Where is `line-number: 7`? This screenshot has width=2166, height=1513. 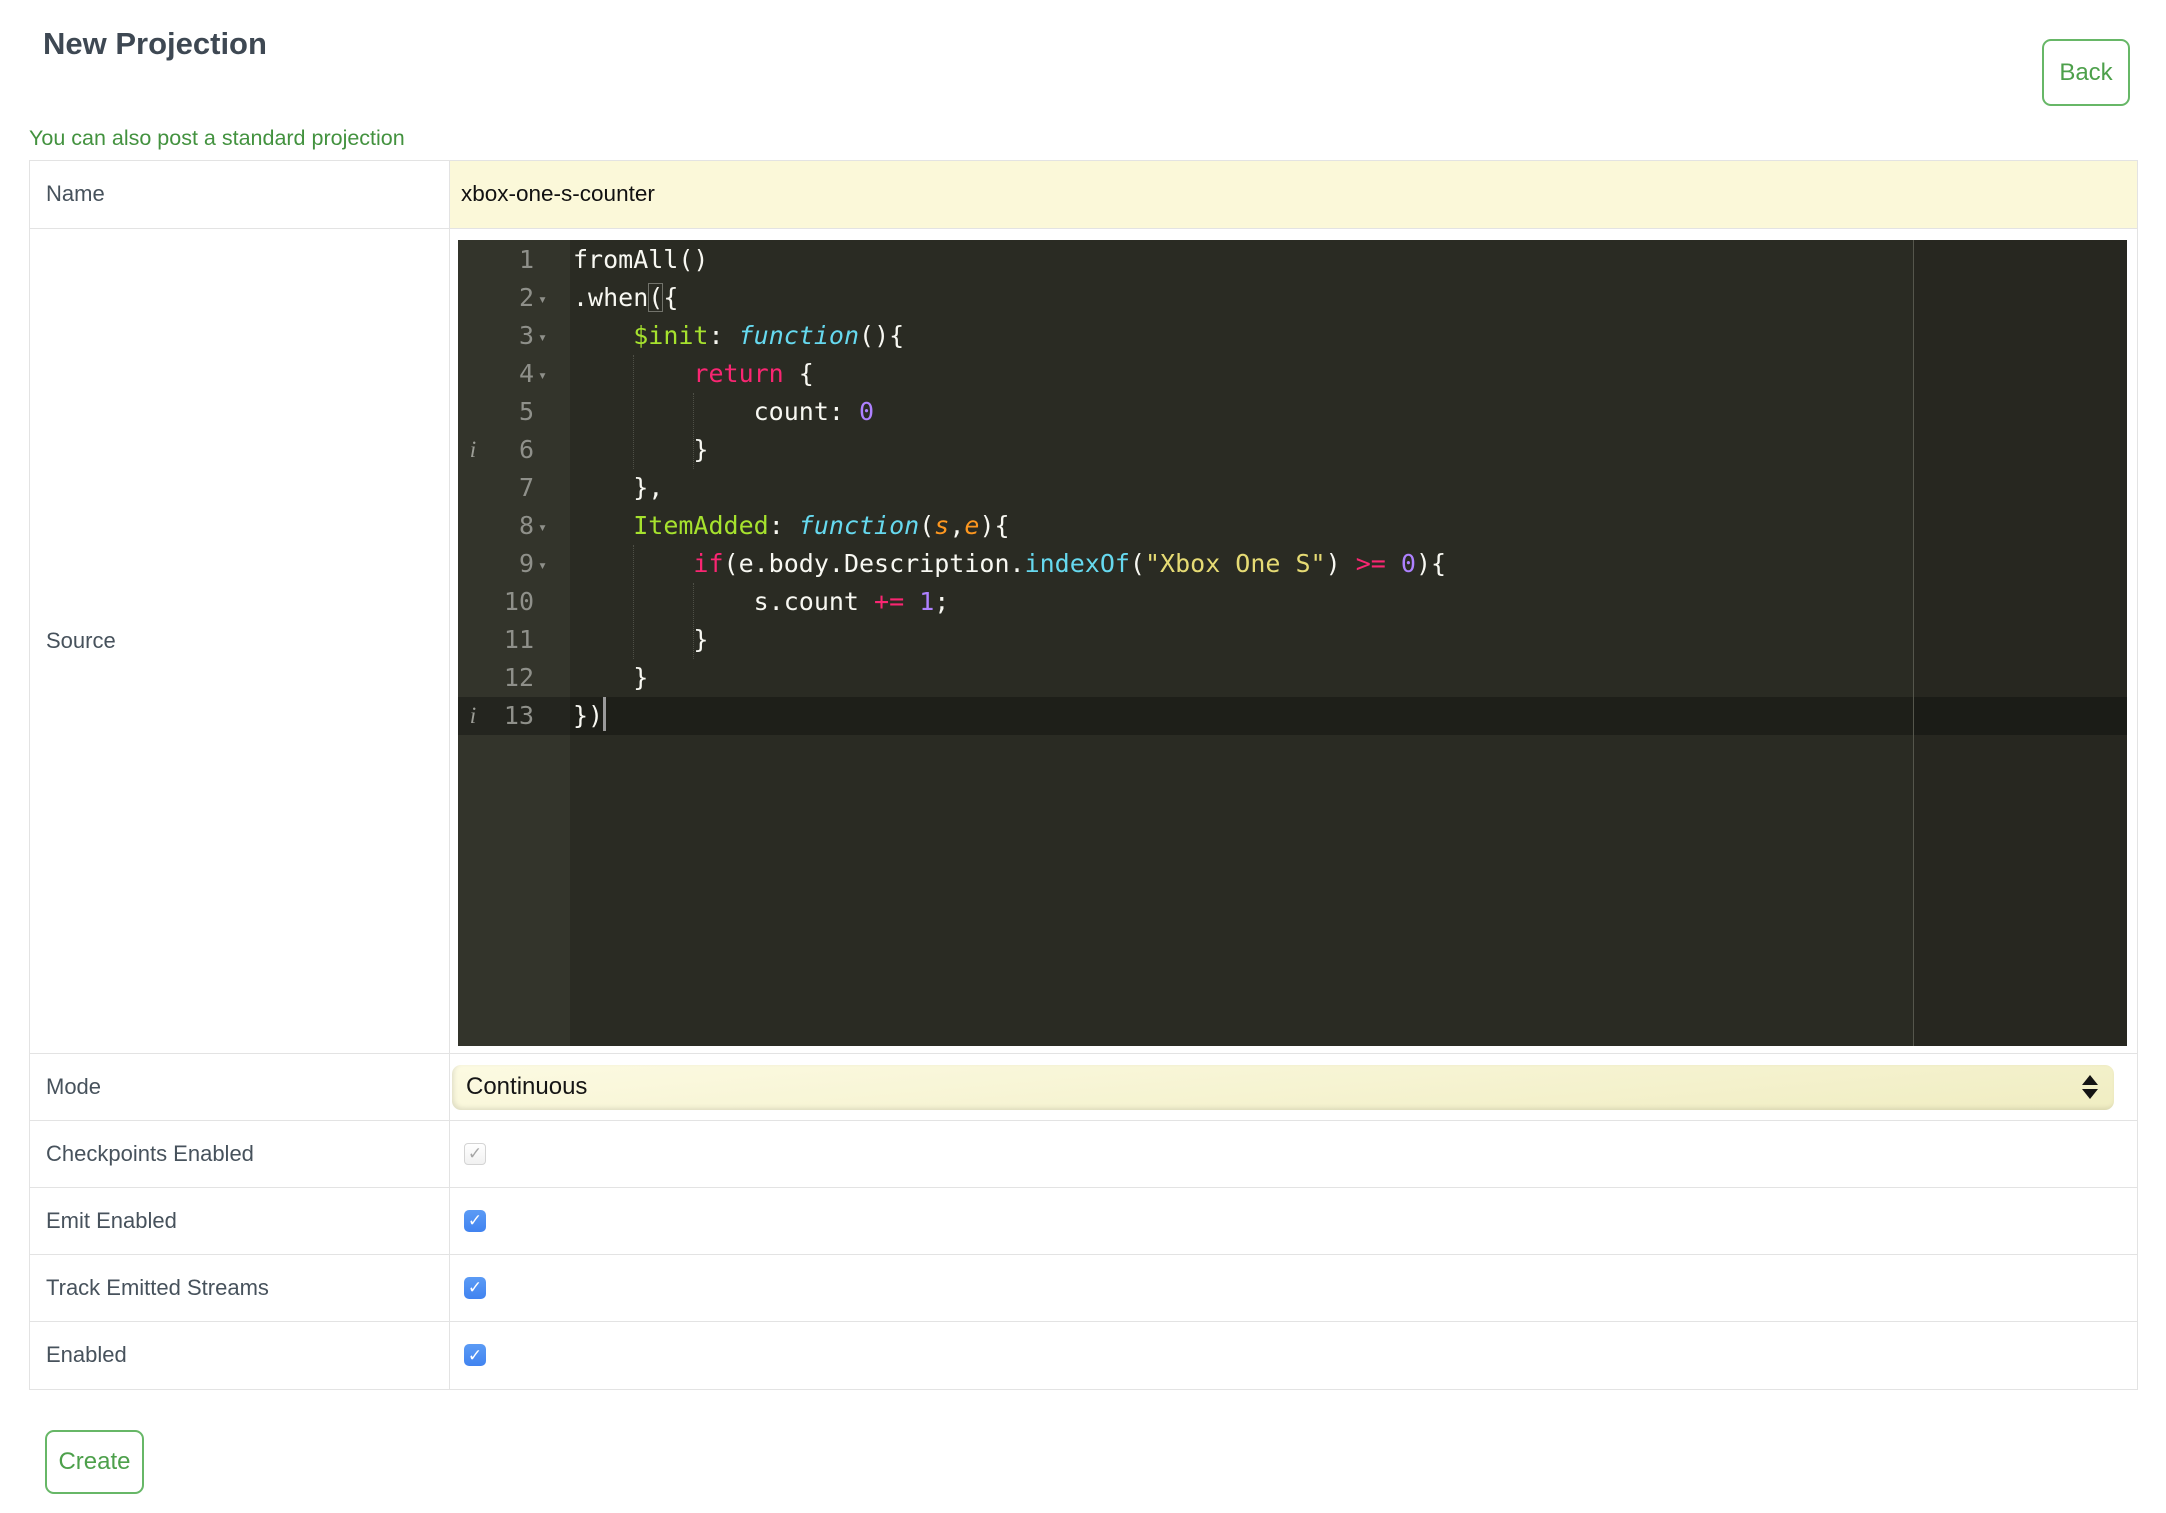 line-number: 7 is located at coordinates (526, 487).